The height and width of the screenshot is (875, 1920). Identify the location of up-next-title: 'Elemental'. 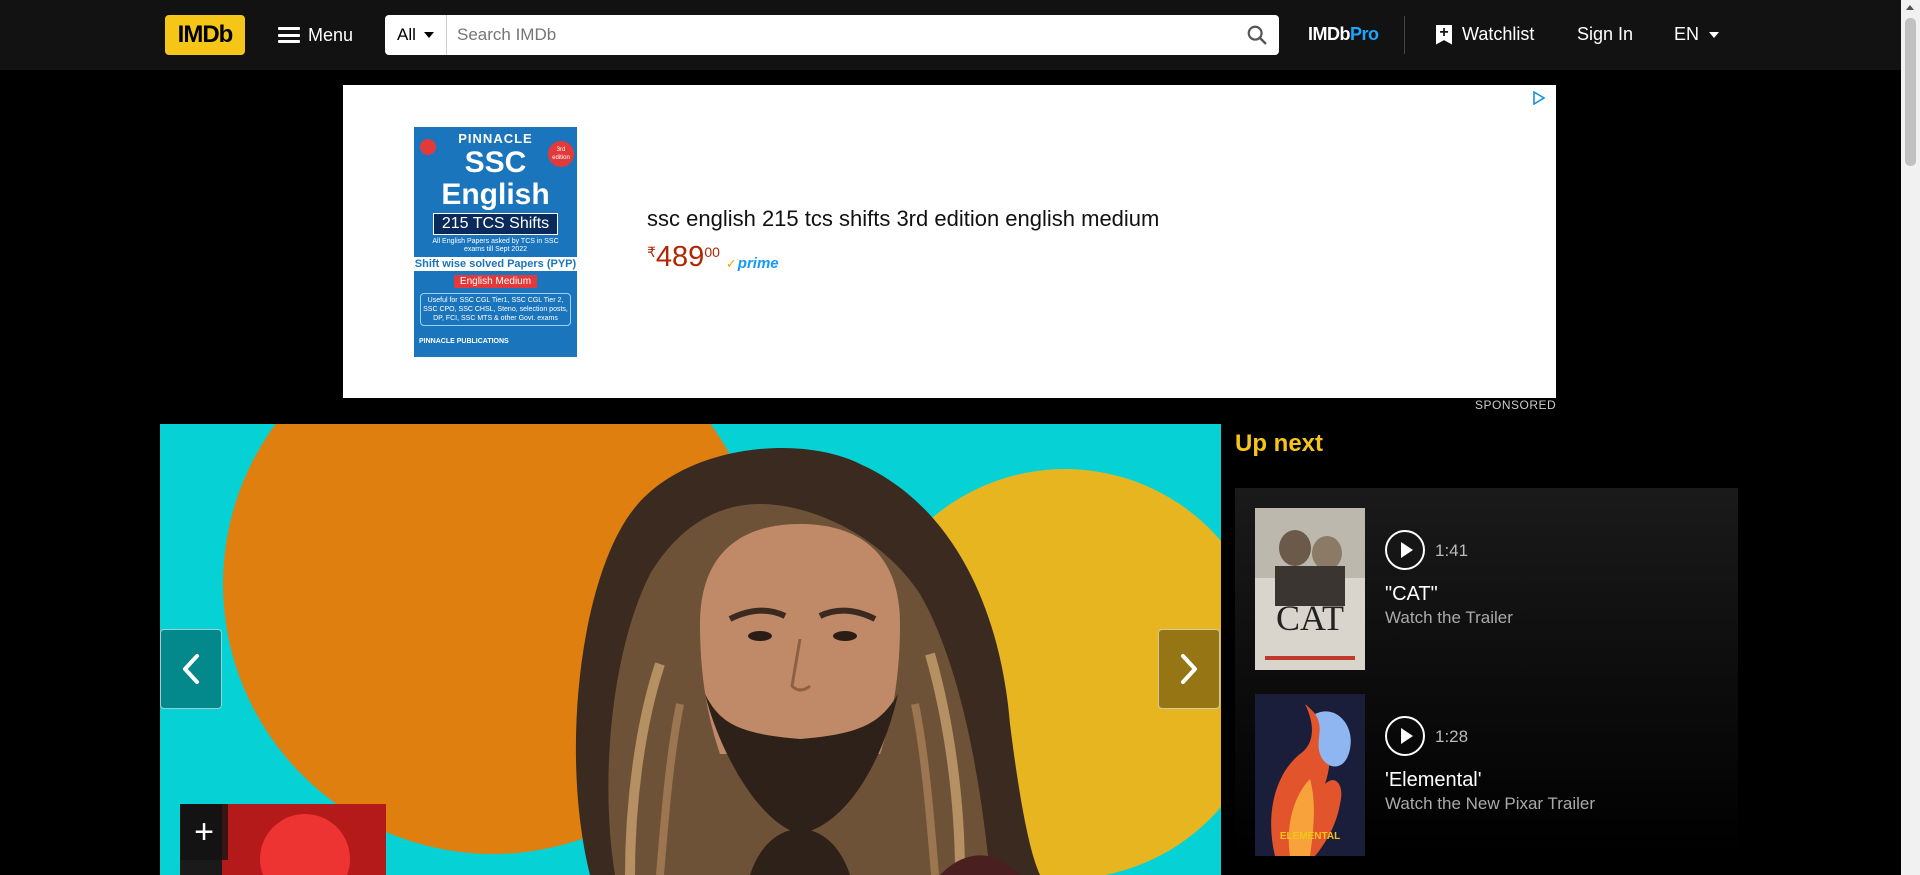
(1433, 780).